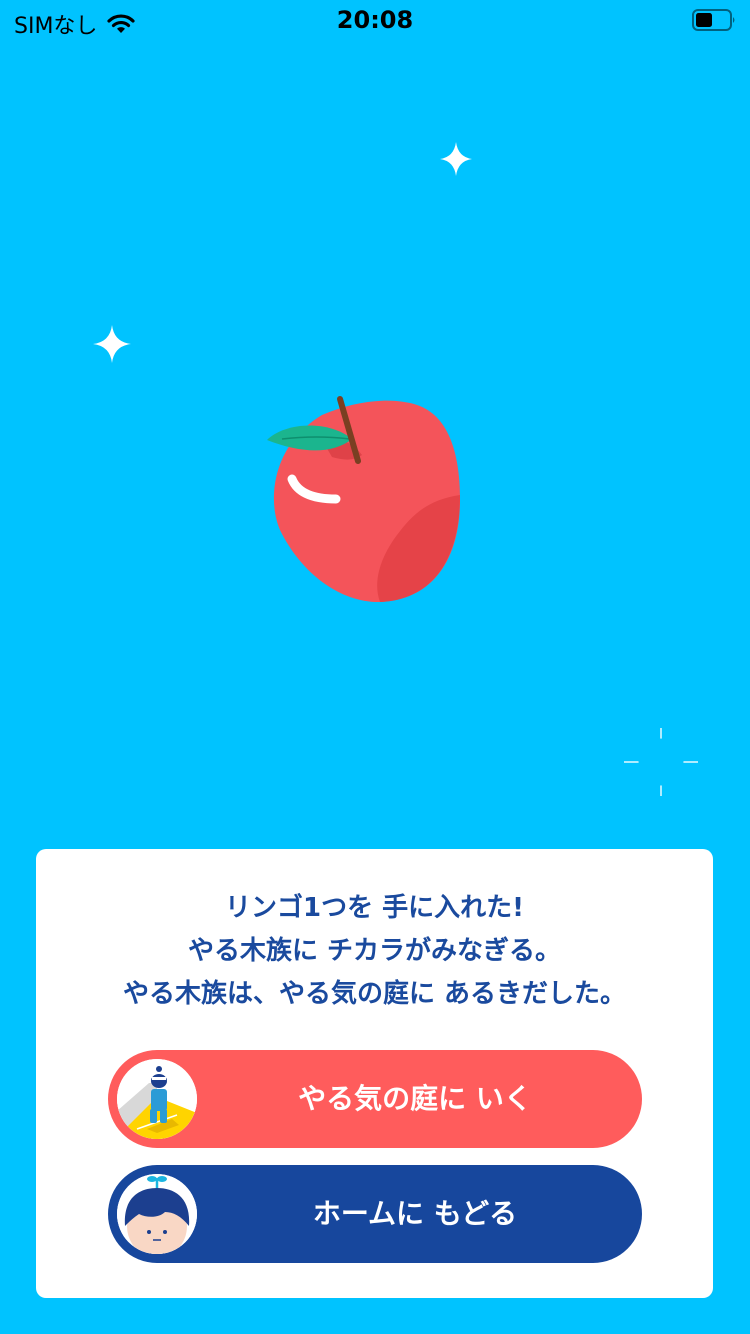 This screenshot has height=1334, width=750. I want to click on return-home-button: ホームに もどる, so click(375, 1214).